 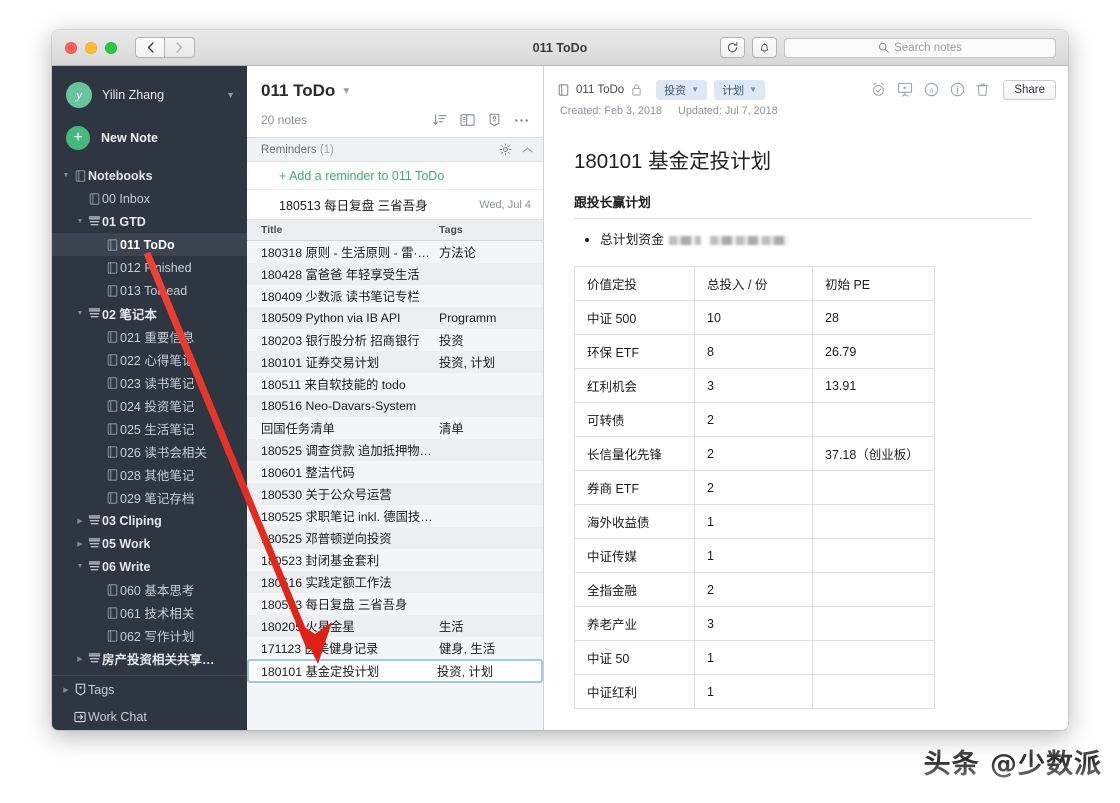 I want to click on note-row-selected: 180101 基金定投计划 投资, 计划, so click(x=395, y=671).